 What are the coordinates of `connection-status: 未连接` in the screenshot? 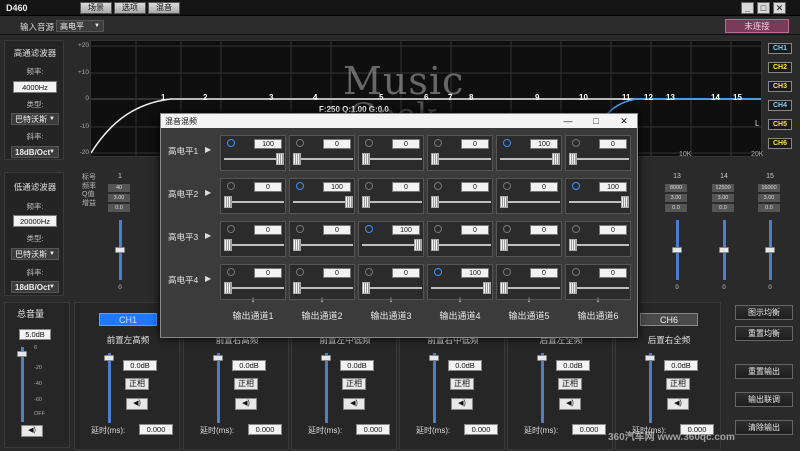 It's located at (757, 26).